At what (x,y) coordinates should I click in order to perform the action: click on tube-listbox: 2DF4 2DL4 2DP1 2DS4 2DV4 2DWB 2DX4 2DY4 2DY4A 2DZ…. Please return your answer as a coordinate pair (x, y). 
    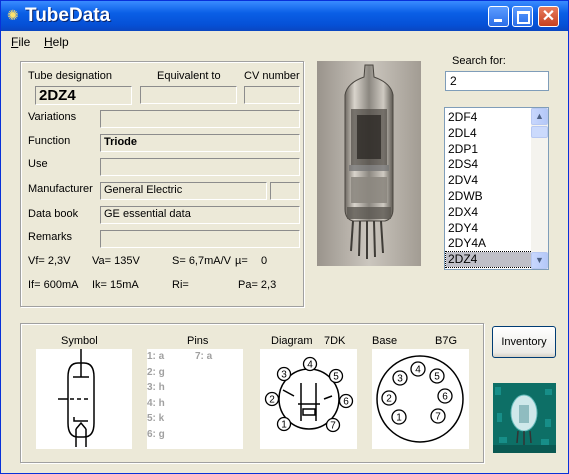
    Looking at the image, I should click on (496, 188).